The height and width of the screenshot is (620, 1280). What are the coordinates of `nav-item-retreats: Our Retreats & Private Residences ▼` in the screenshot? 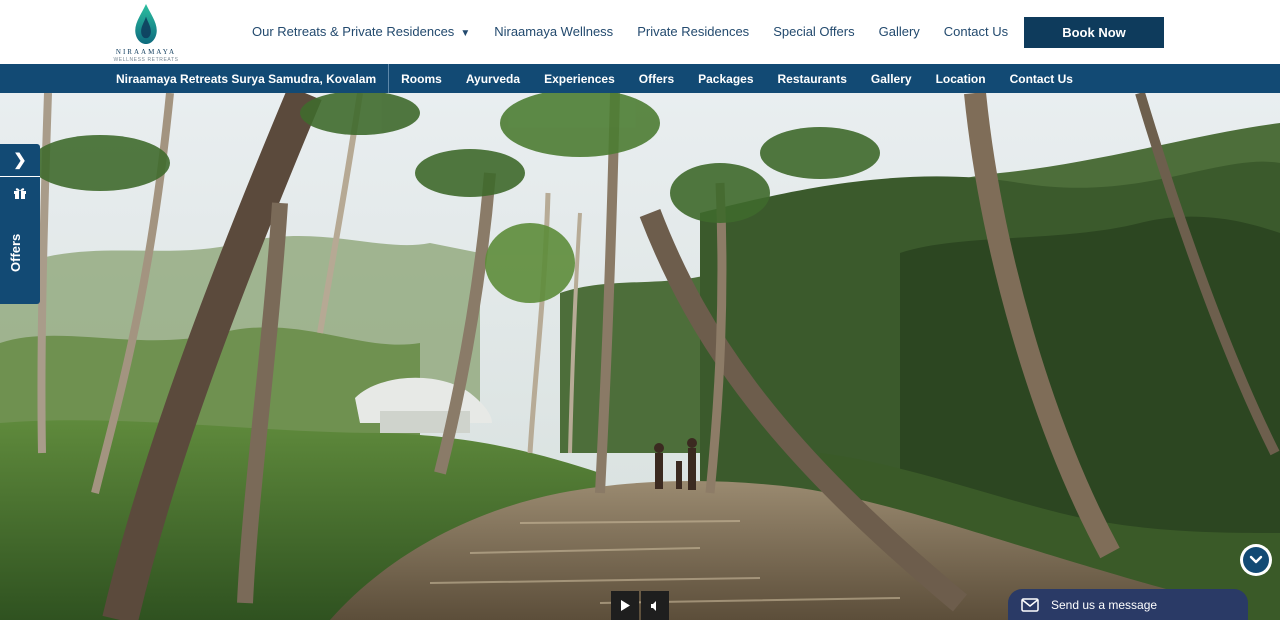 It's located at (361, 31).